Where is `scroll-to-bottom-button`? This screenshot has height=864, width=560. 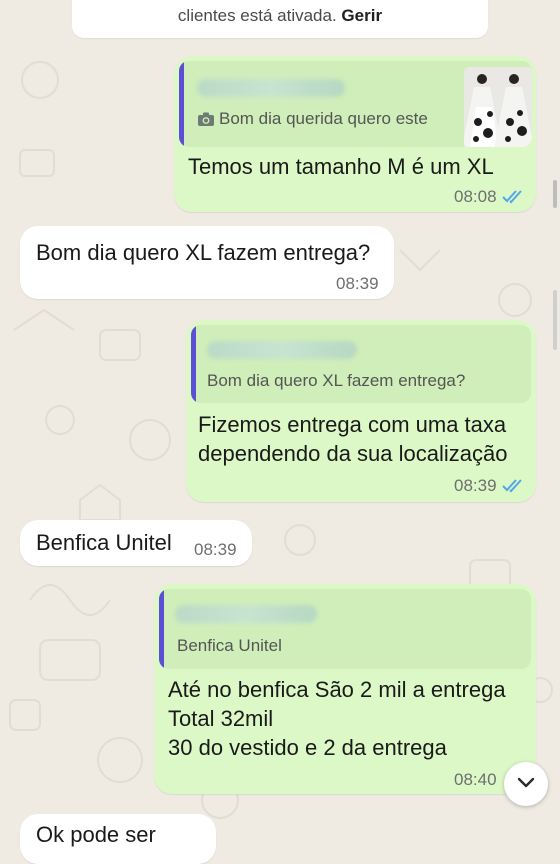 scroll-to-bottom-button is located at coordinates (526, 784).